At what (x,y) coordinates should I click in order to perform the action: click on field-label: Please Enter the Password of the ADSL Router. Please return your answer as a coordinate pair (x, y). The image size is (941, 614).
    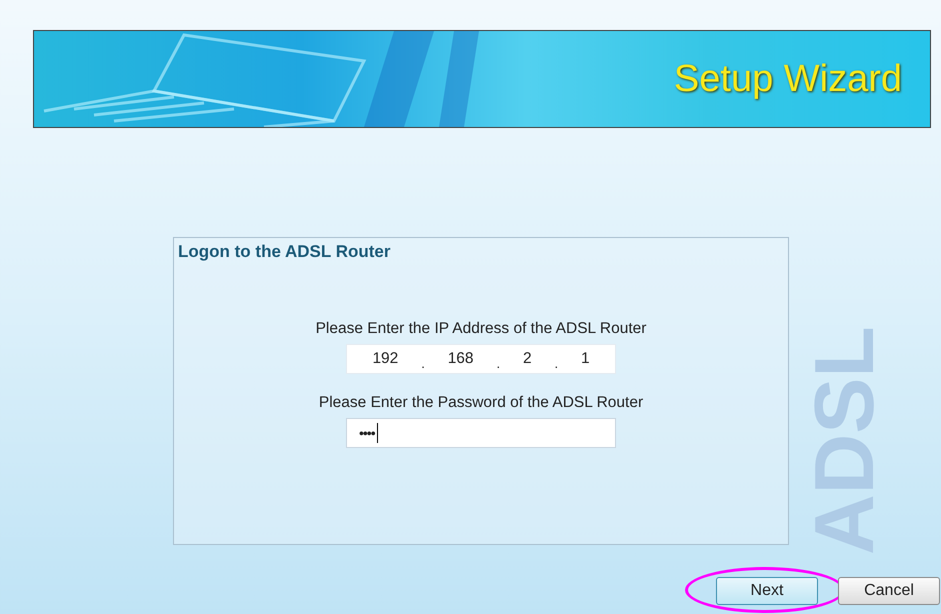
    Looking at the image, I should click on (481, 403).